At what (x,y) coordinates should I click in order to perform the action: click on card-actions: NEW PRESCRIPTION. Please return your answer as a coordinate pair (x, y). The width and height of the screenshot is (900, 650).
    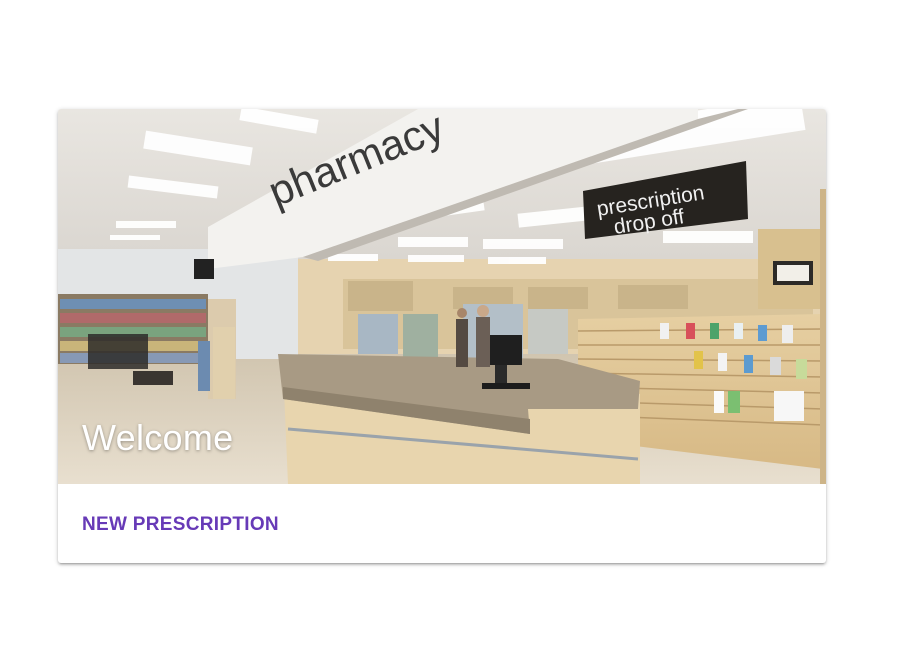
    Looking at the image, I should click on (442, 523).